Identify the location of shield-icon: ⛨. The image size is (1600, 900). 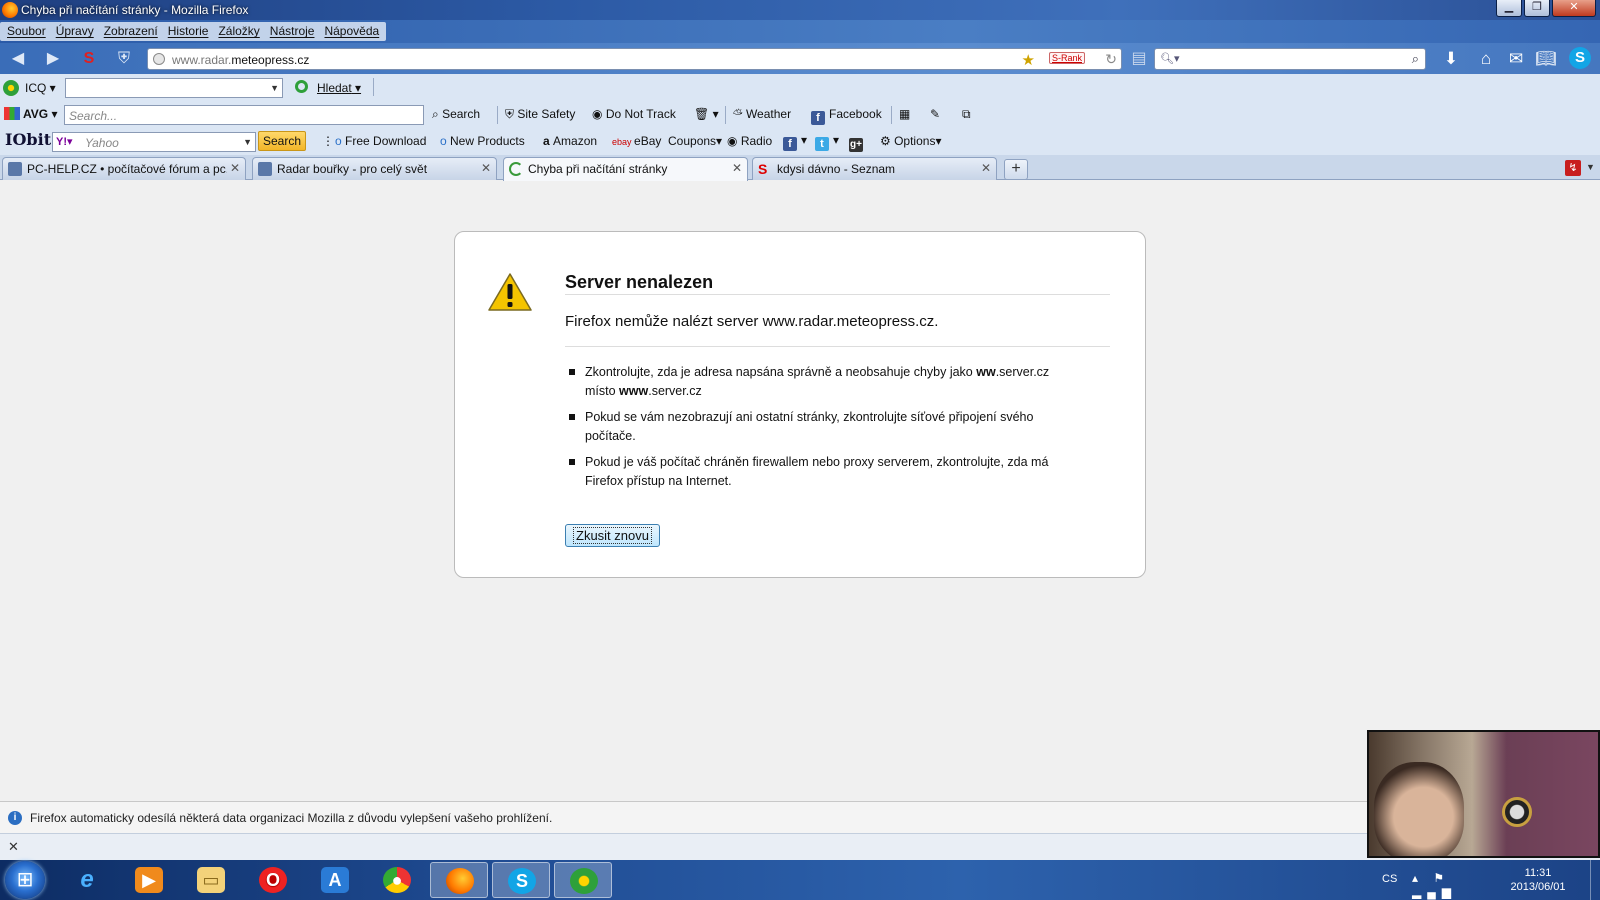
(124, 59).